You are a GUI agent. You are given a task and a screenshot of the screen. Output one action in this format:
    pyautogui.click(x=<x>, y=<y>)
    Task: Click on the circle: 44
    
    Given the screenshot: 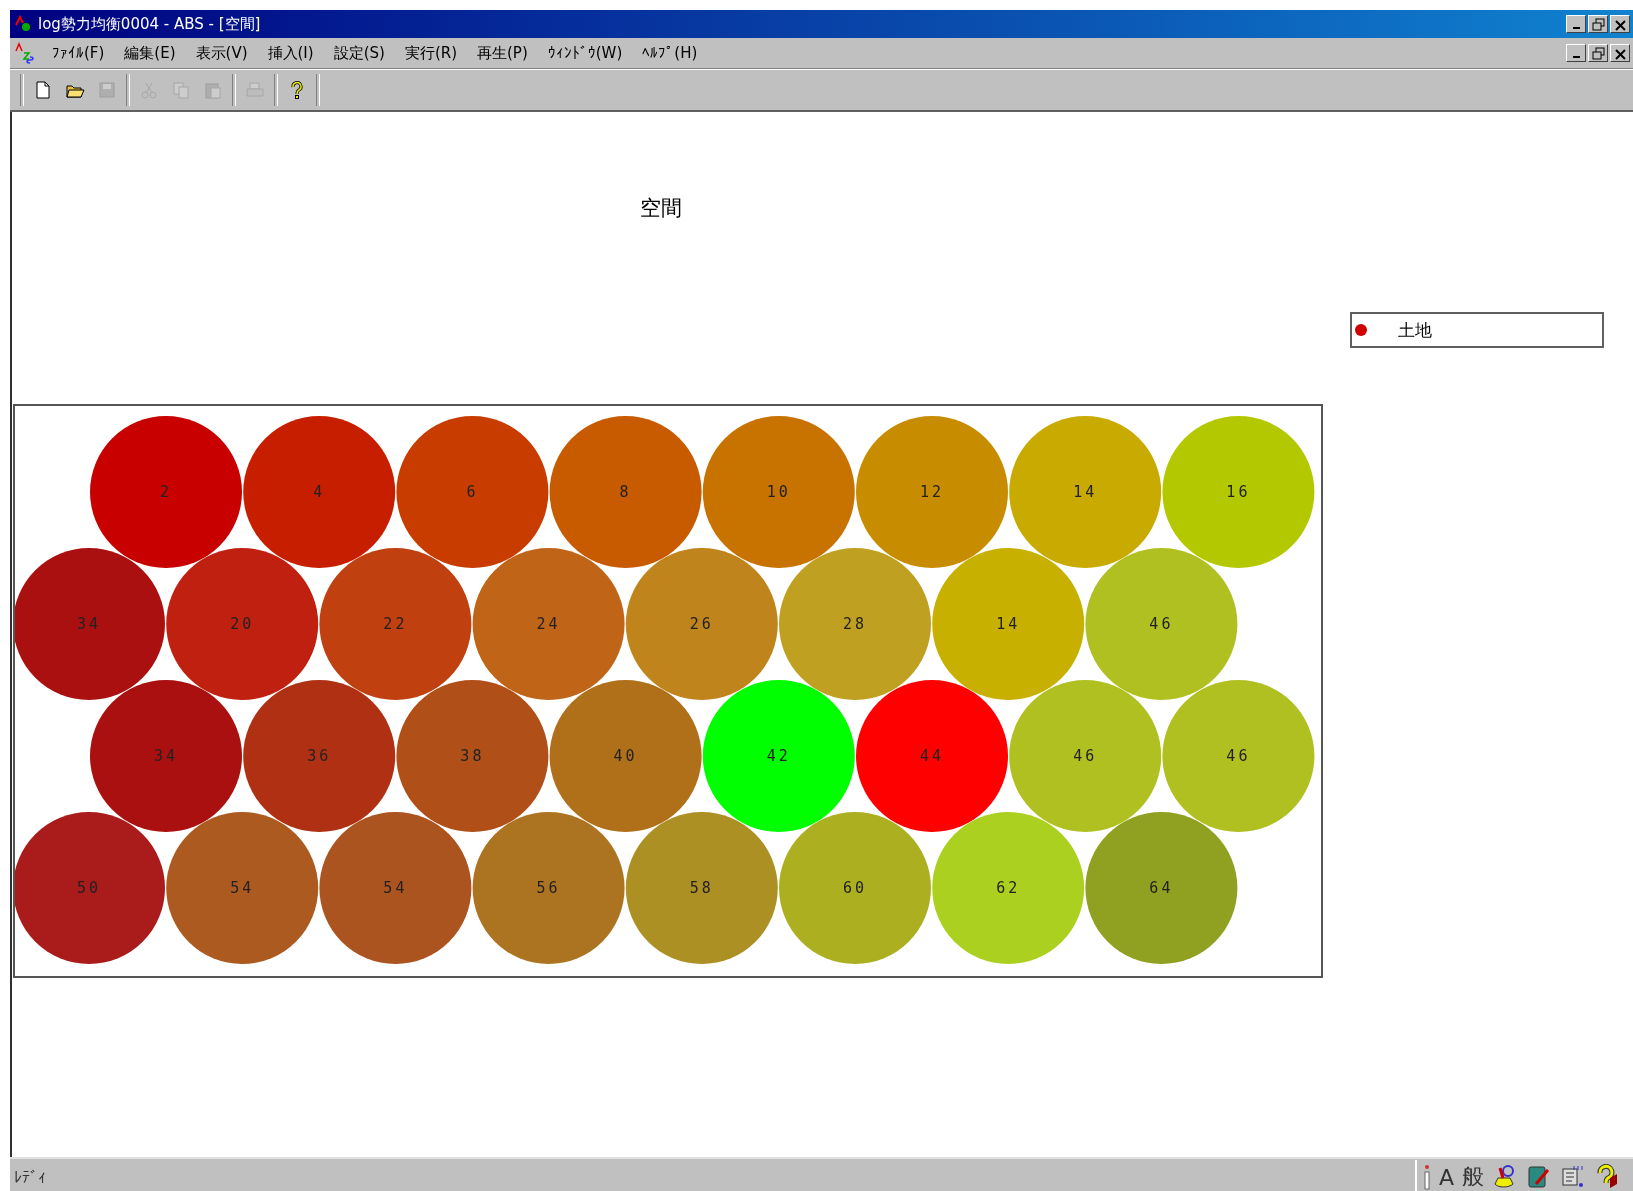 What is the action you would take?
    pyautogui.click(x=932, y=756)
    